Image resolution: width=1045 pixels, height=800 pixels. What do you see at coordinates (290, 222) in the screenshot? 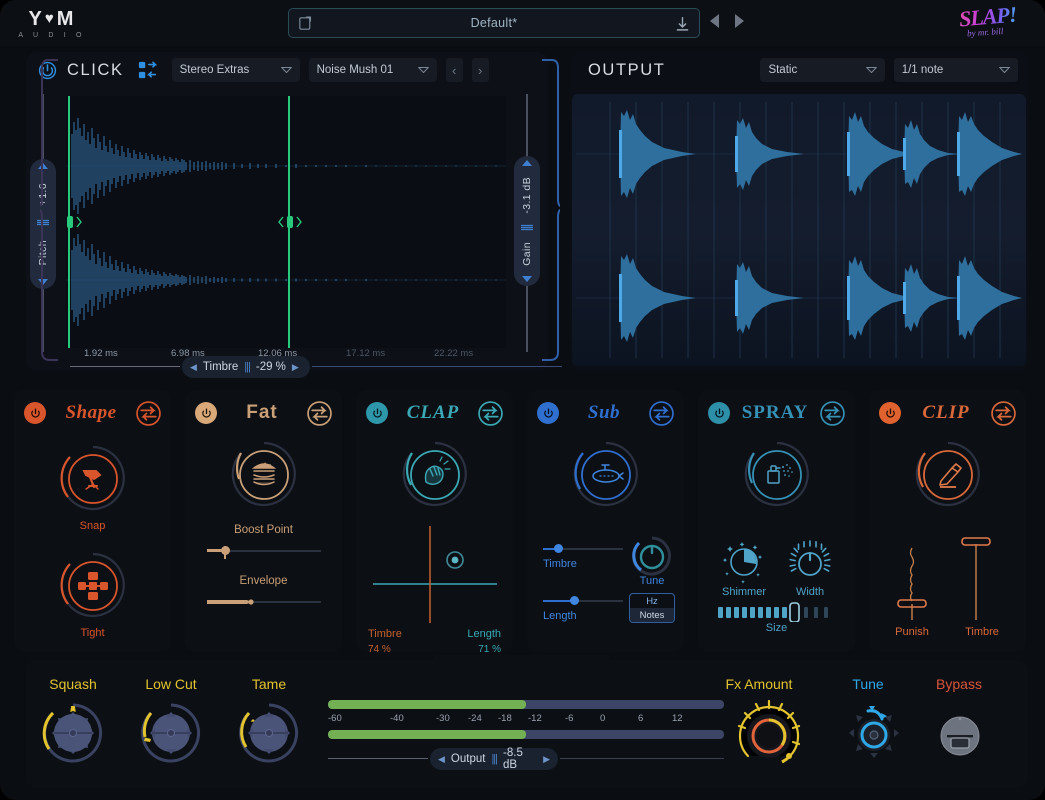
I see `end-marker-handle` at bounding box center [290, 222].